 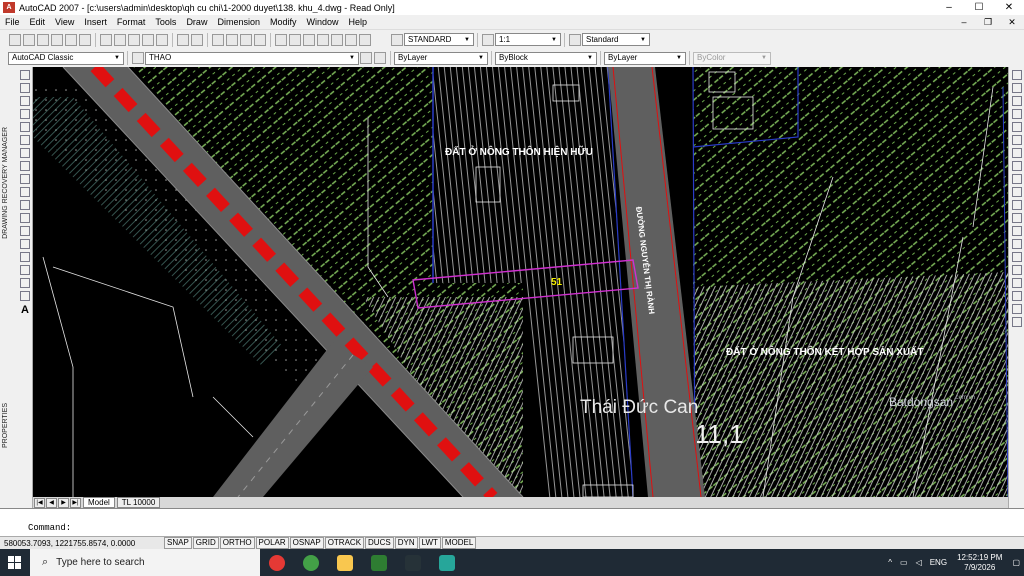 What do you see at coordinates (366, 58) in the screenshot?
I see `make-current-icon` at bounding box center [366, 58].